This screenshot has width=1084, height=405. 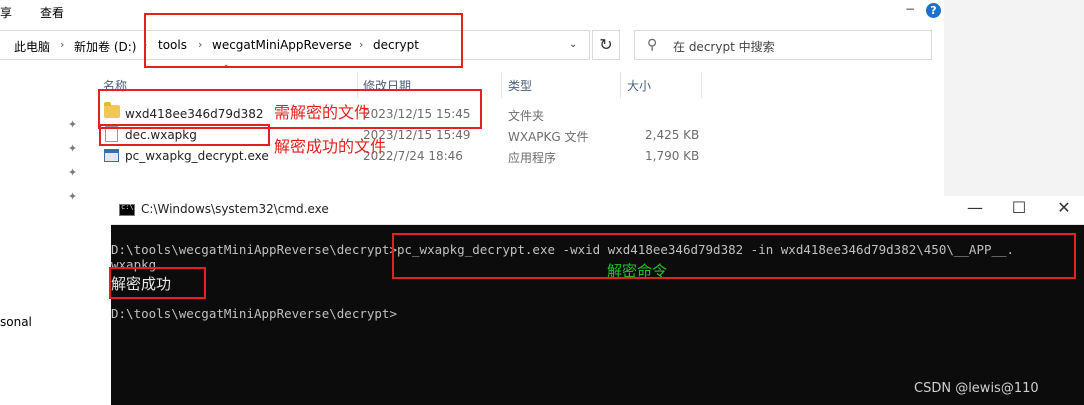 What do you see at coordinates (606, 45) in the screenshot?
I see `refresh-button: ↻` at bounding box center [606, 45].